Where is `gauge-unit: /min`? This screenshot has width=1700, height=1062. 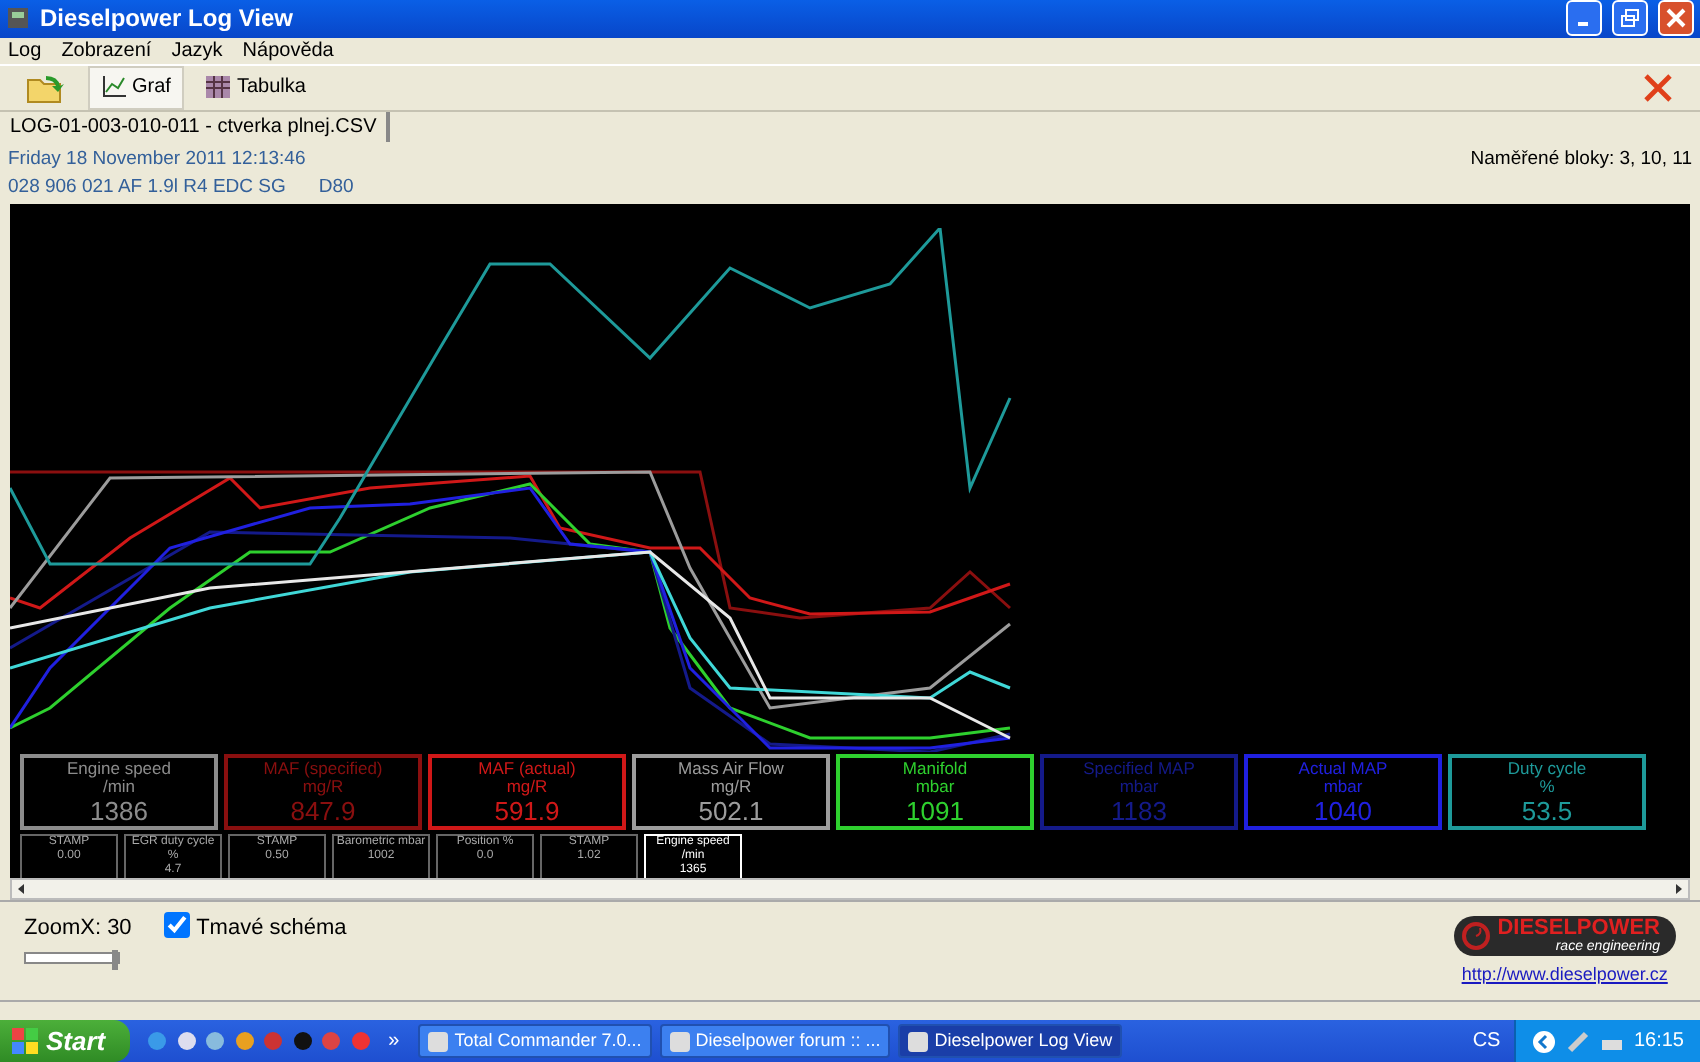
gauge-unit: /min is located at coordinates (119, 786).